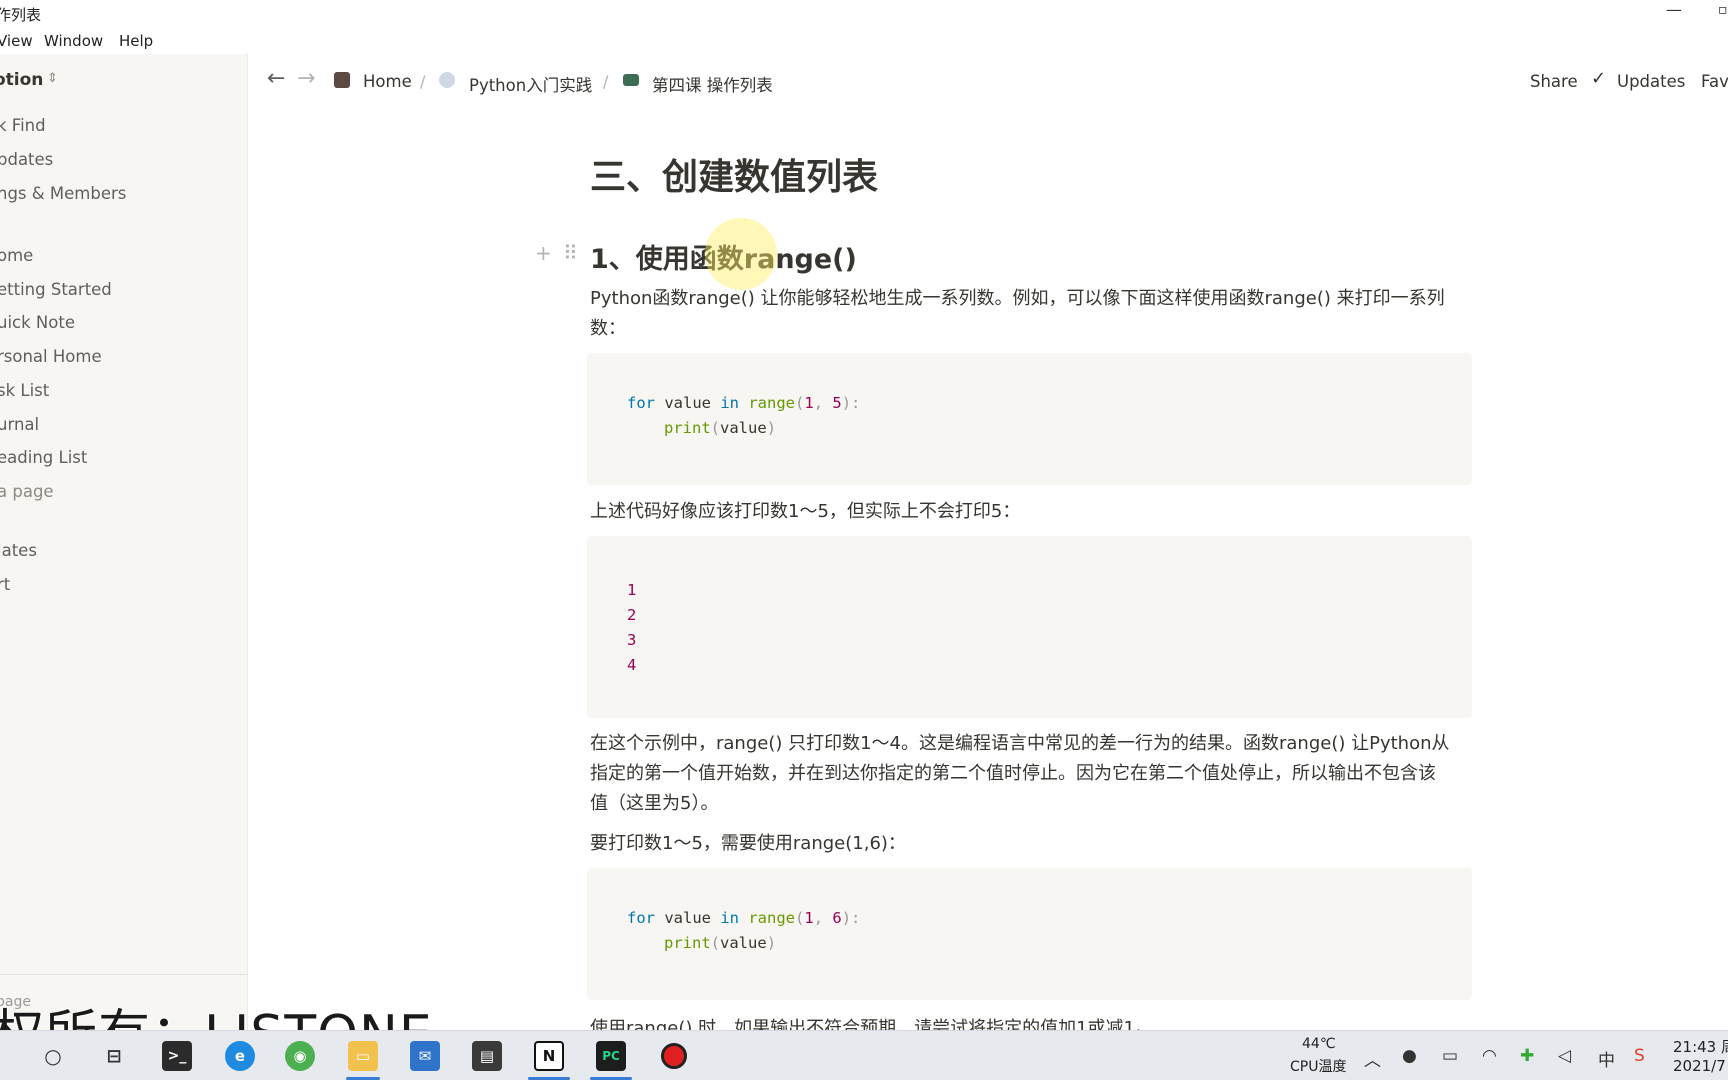 The width and height of the screenshot is (1728, 1080). I want to click on search-icon: ○, so click(53, 1056).